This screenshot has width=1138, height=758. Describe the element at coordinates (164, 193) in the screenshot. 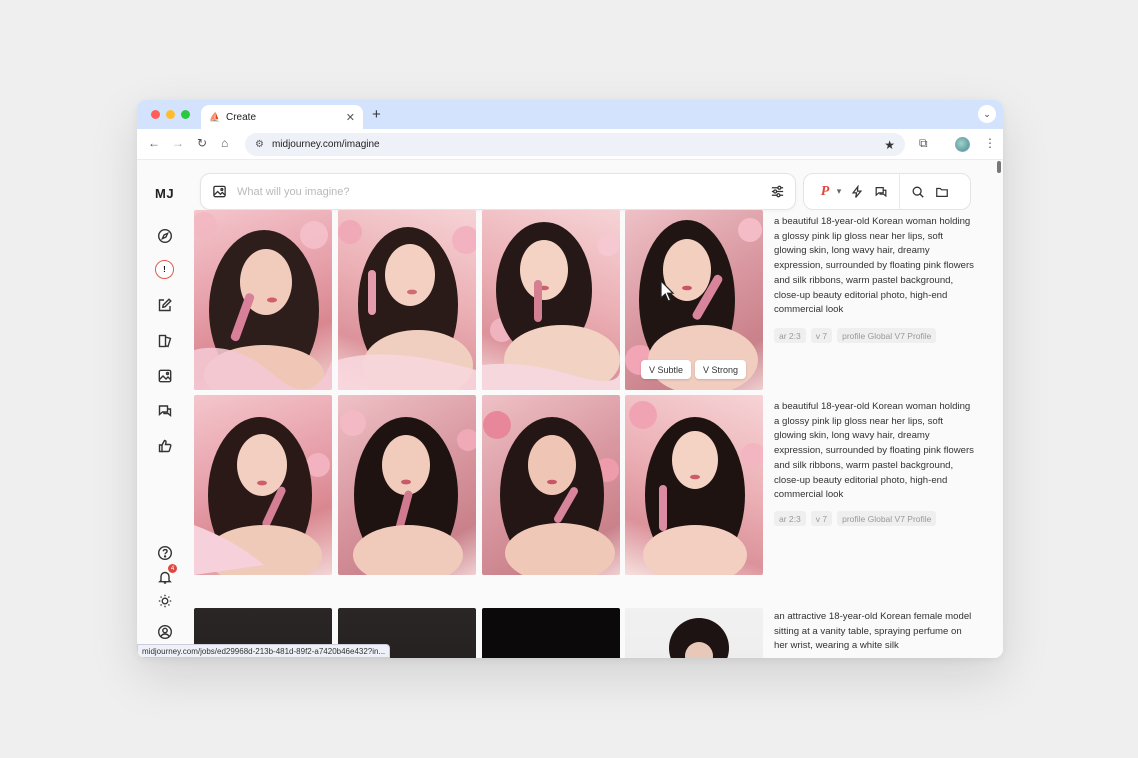

I see `logo: MJ` at that location.